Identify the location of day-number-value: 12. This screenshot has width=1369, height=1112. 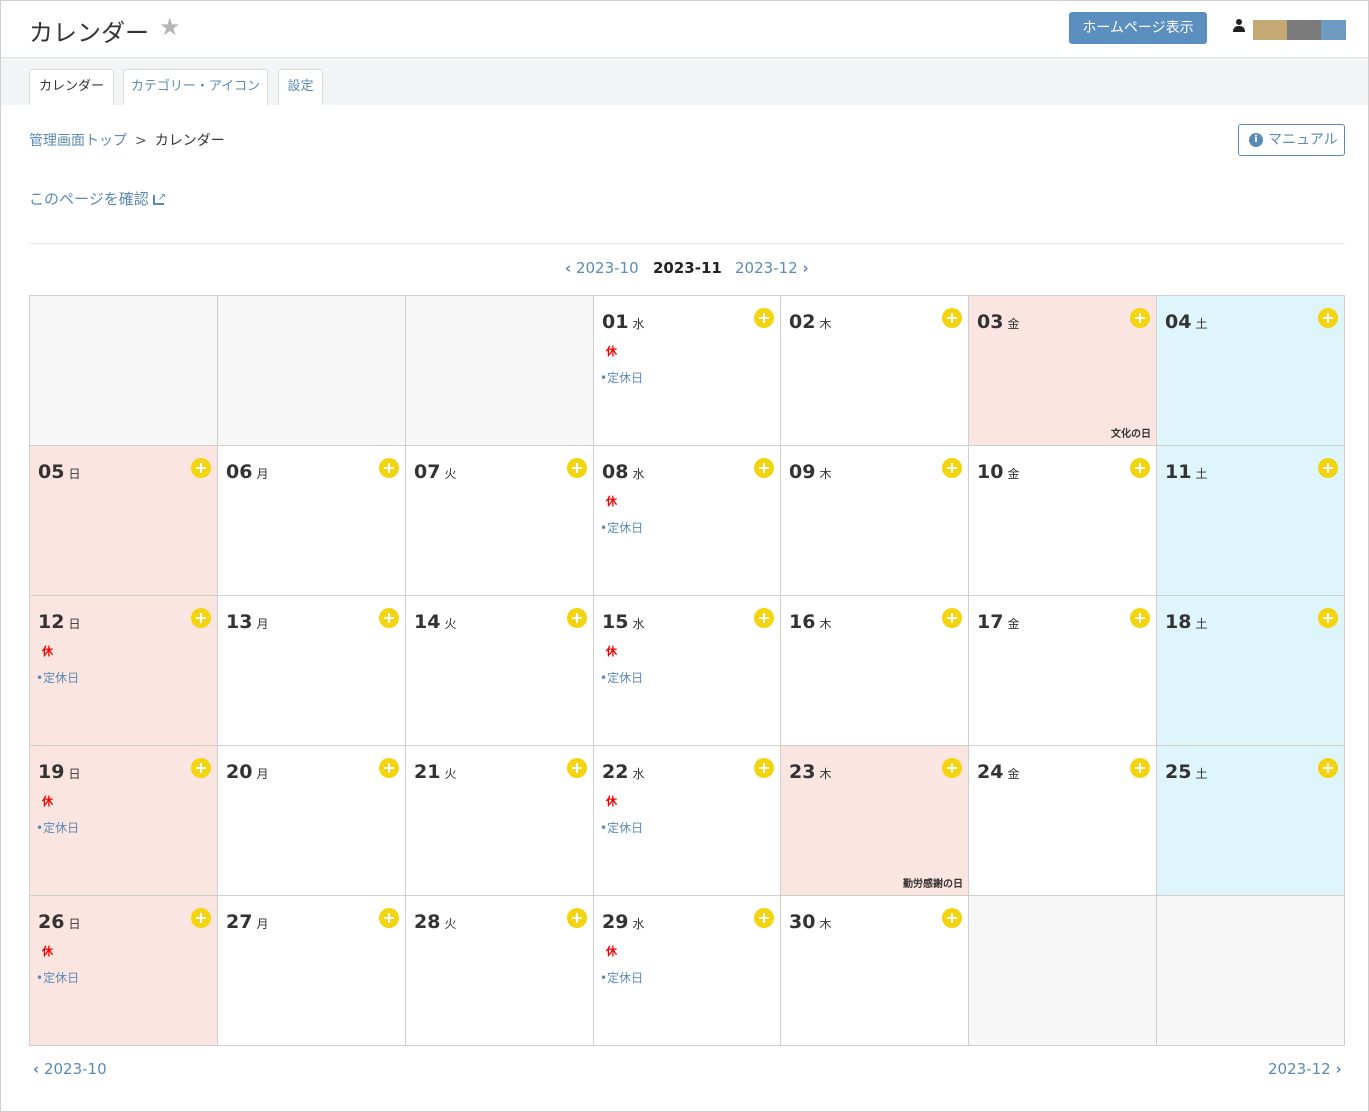
(51, 622).